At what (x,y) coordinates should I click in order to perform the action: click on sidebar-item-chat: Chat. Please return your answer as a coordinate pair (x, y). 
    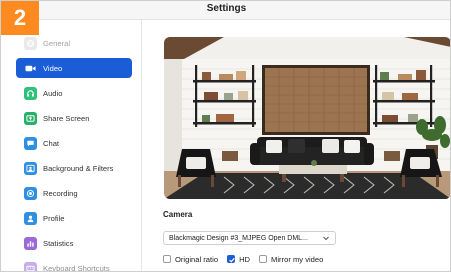
    Looking at the image, I should click on (74, 143).